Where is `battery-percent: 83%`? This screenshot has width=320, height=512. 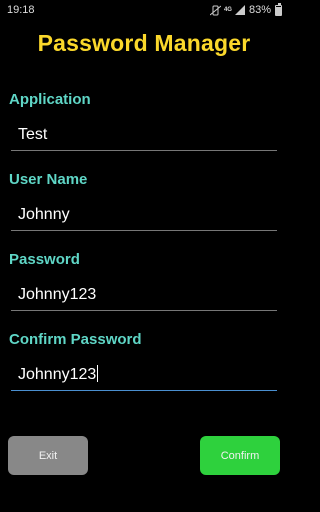
battery-percent: 83% is located at coordinates (259, 10).